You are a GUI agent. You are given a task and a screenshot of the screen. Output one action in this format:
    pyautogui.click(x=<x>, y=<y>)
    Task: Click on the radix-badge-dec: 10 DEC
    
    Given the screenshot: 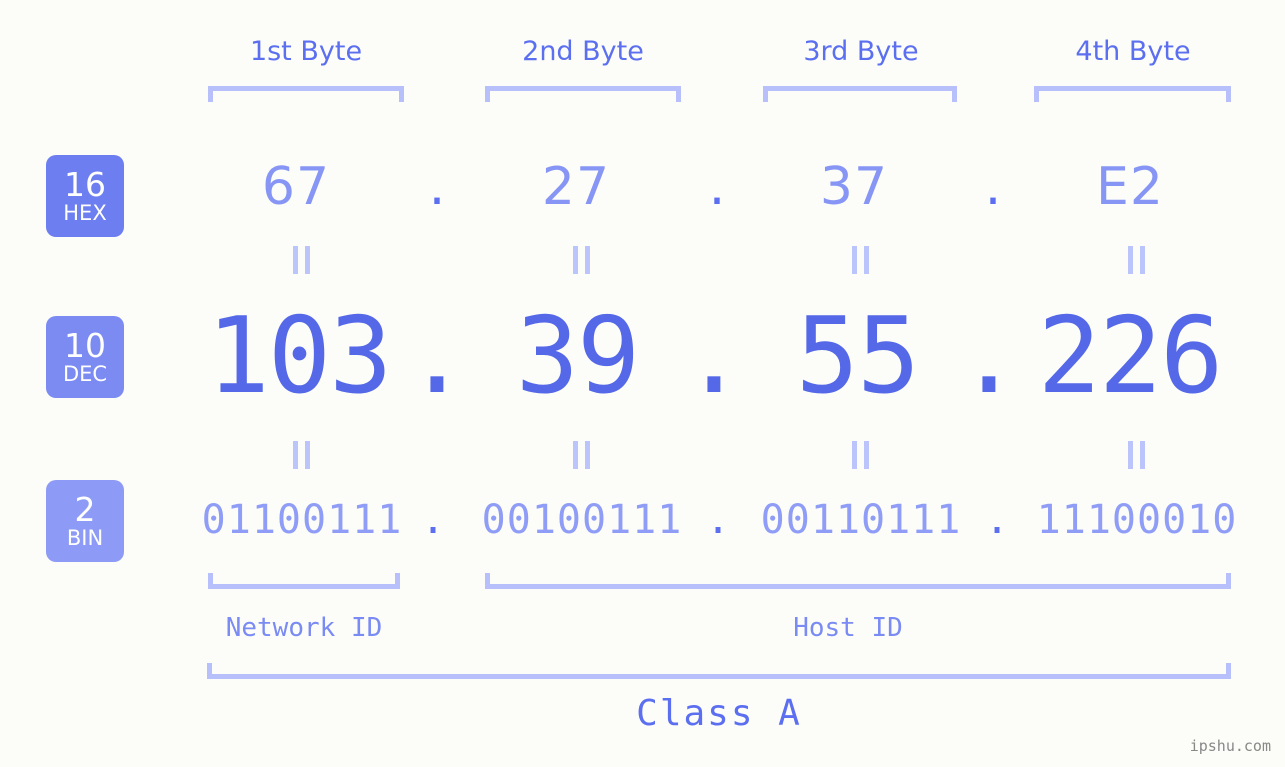 What is the action you would take?
    pyautogui.click(x=85, y=357)
    